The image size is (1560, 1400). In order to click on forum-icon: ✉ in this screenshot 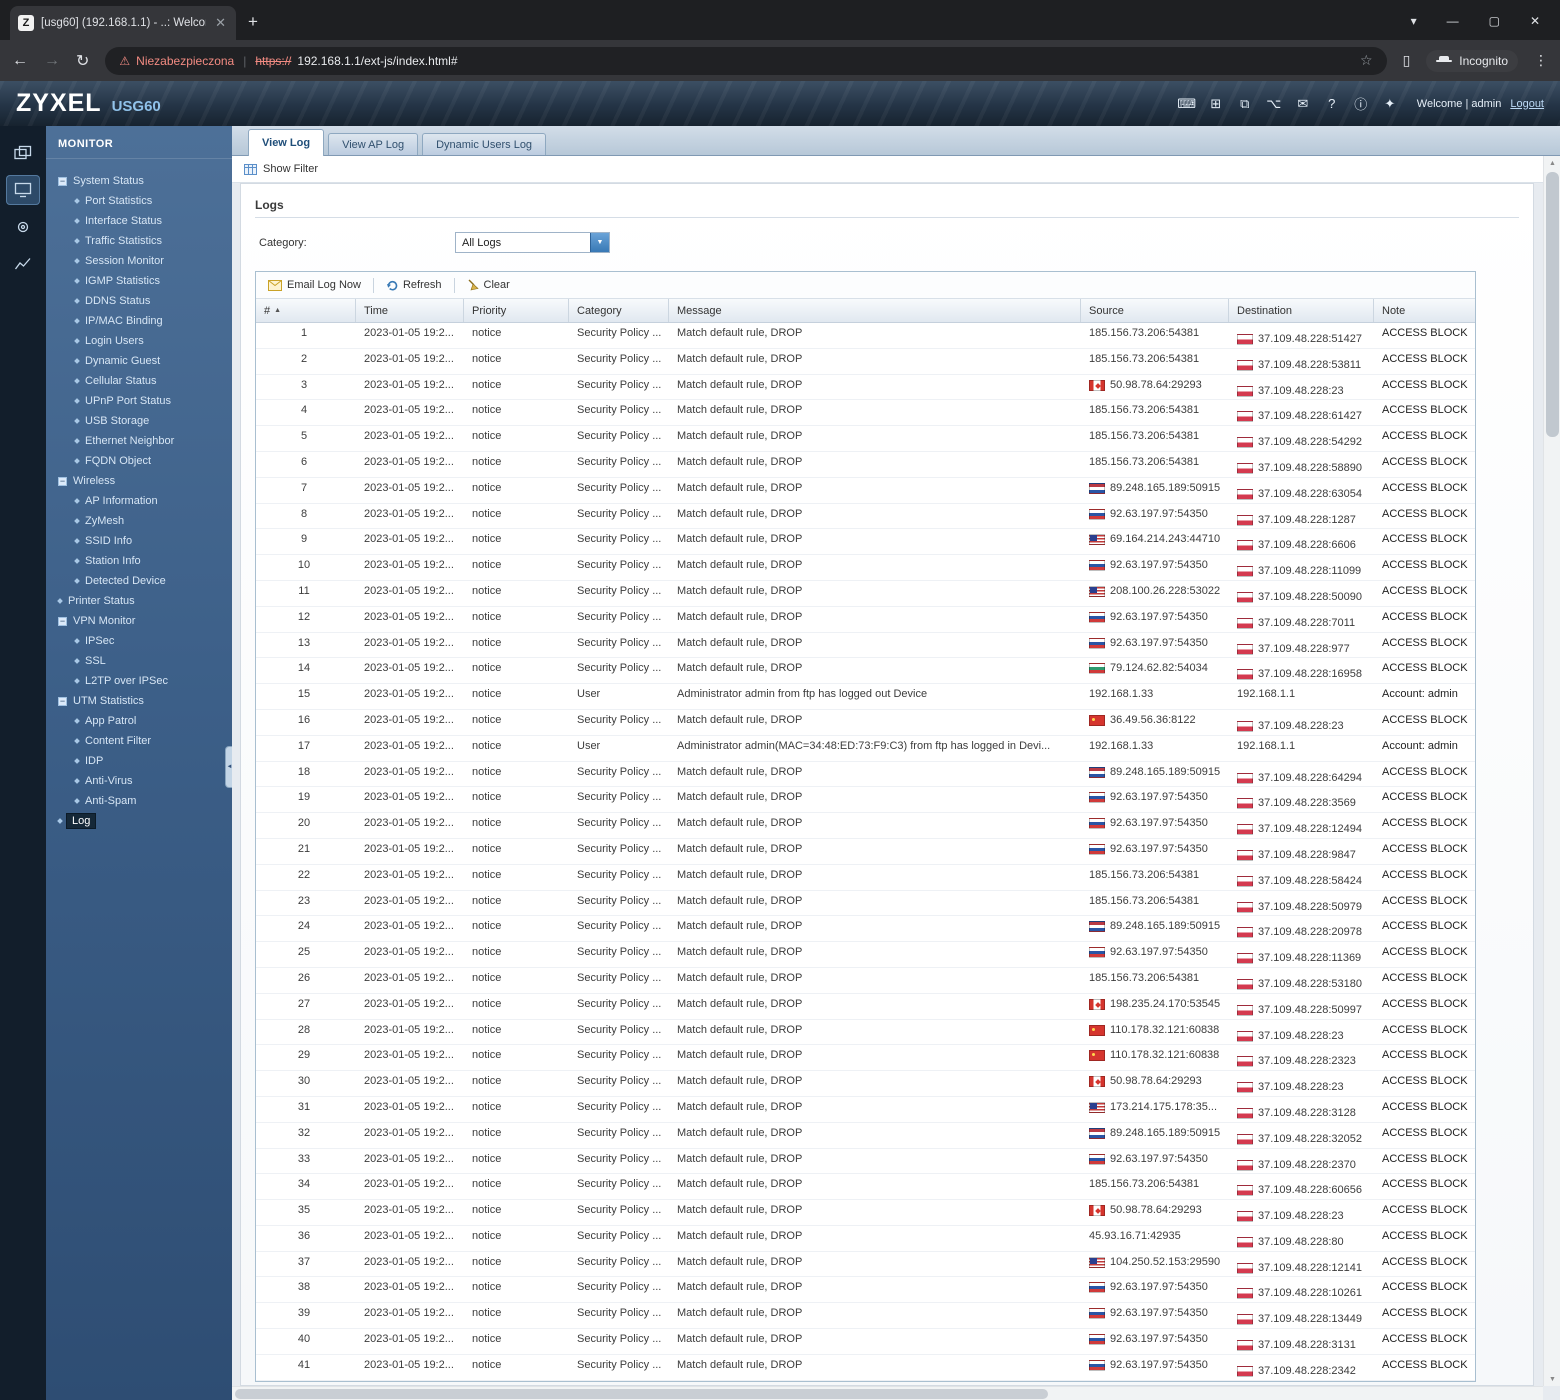, I will do `click(1303, 104)`.